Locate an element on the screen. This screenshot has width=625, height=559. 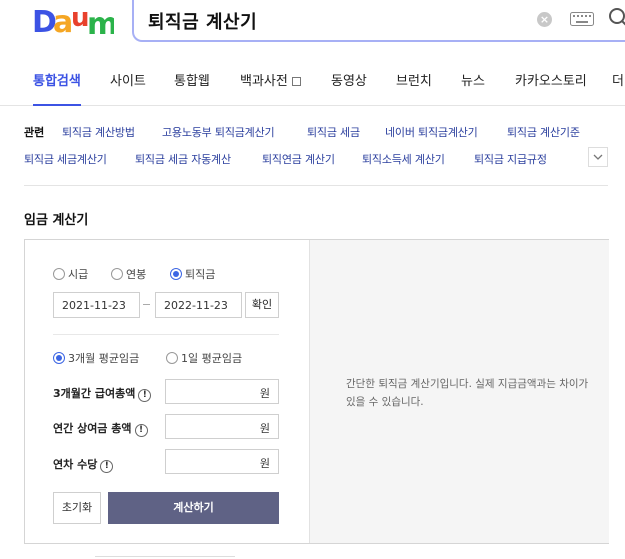
search-tabs: 통합검색 사이트 통합웹 백과사전 동영상 브런치 뉴스 카카오스토리 더 is located at coordinates (312, 84).